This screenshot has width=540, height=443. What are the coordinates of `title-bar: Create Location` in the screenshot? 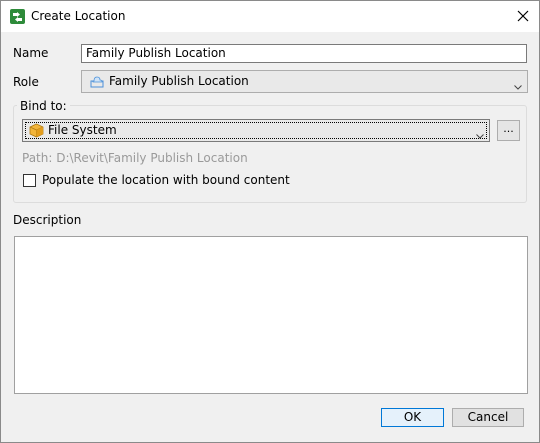 It's located at (270, 16).